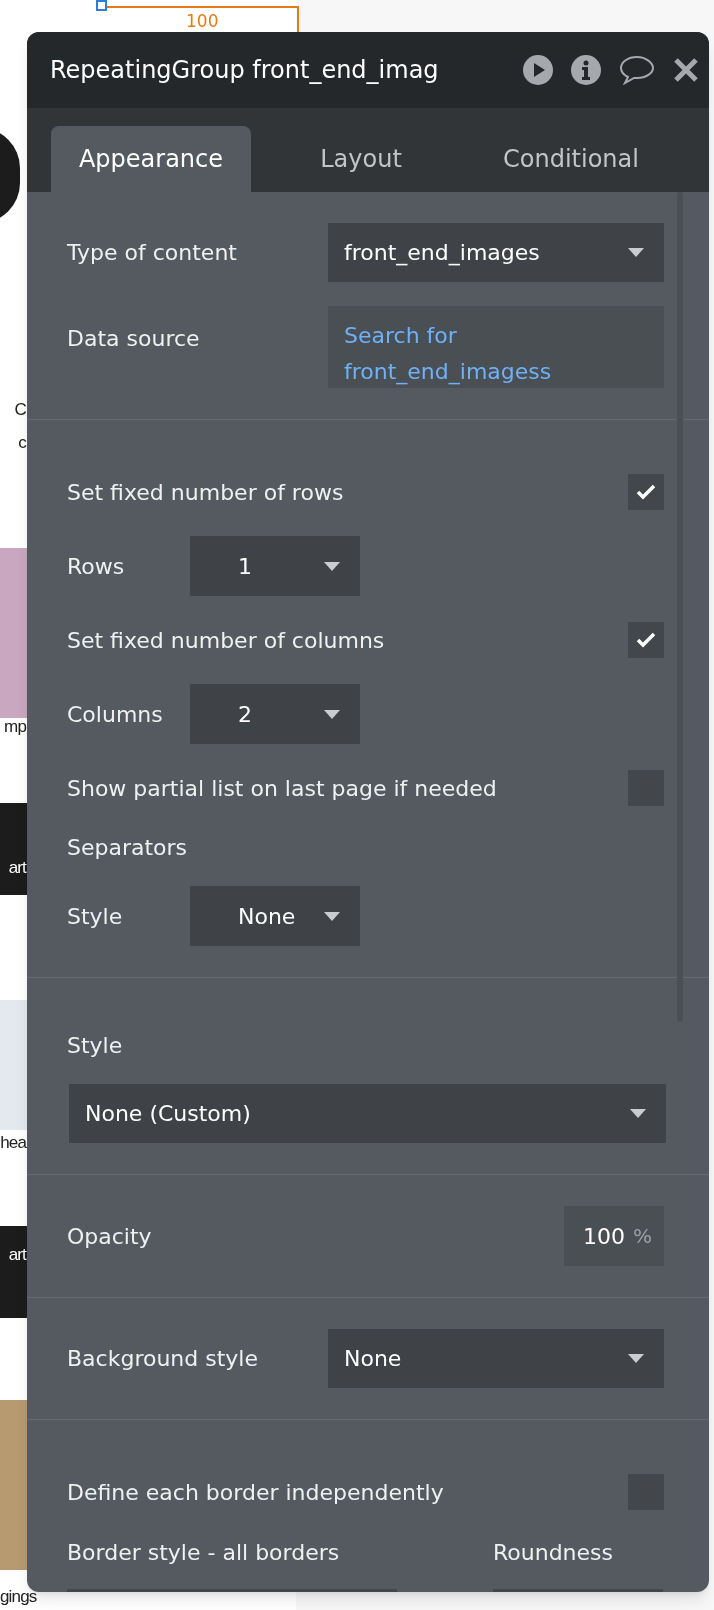  Describe the element at coordinates (637, 70) in the screenshot. I see `speech-bubble-icon` at that location.